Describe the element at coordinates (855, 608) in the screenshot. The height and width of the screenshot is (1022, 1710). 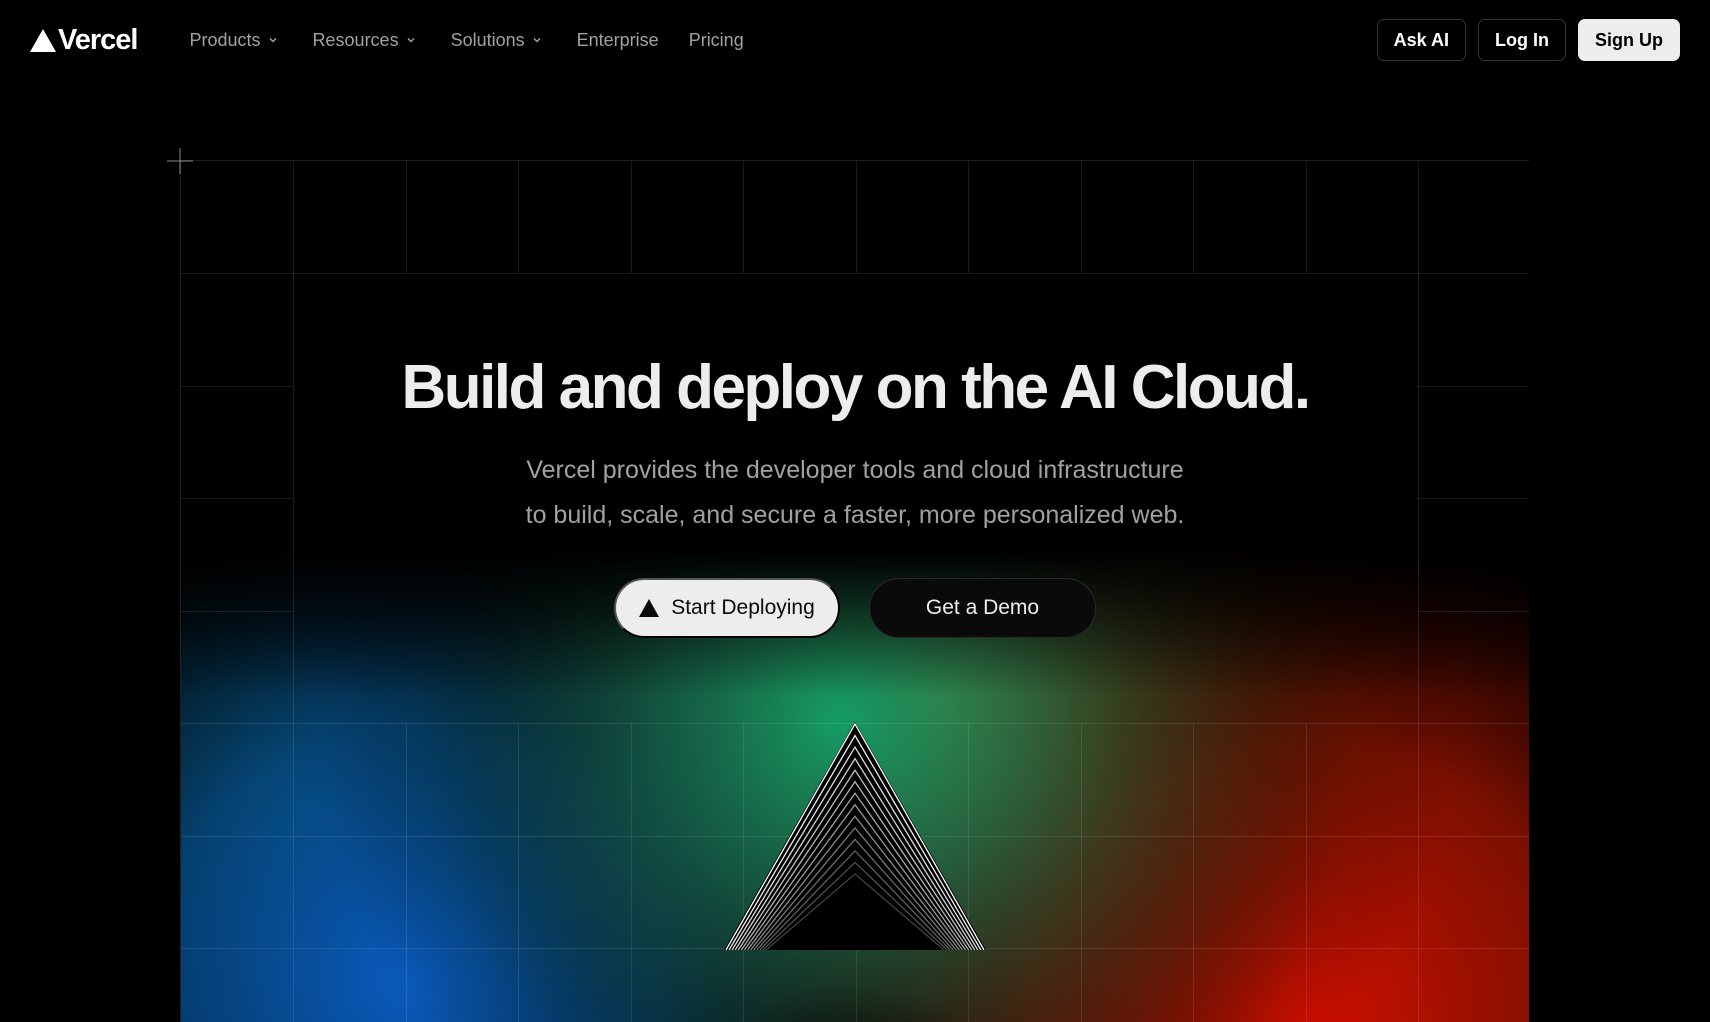
I see `hero-cta-row: Start Deploying Get a Demo` at that location.